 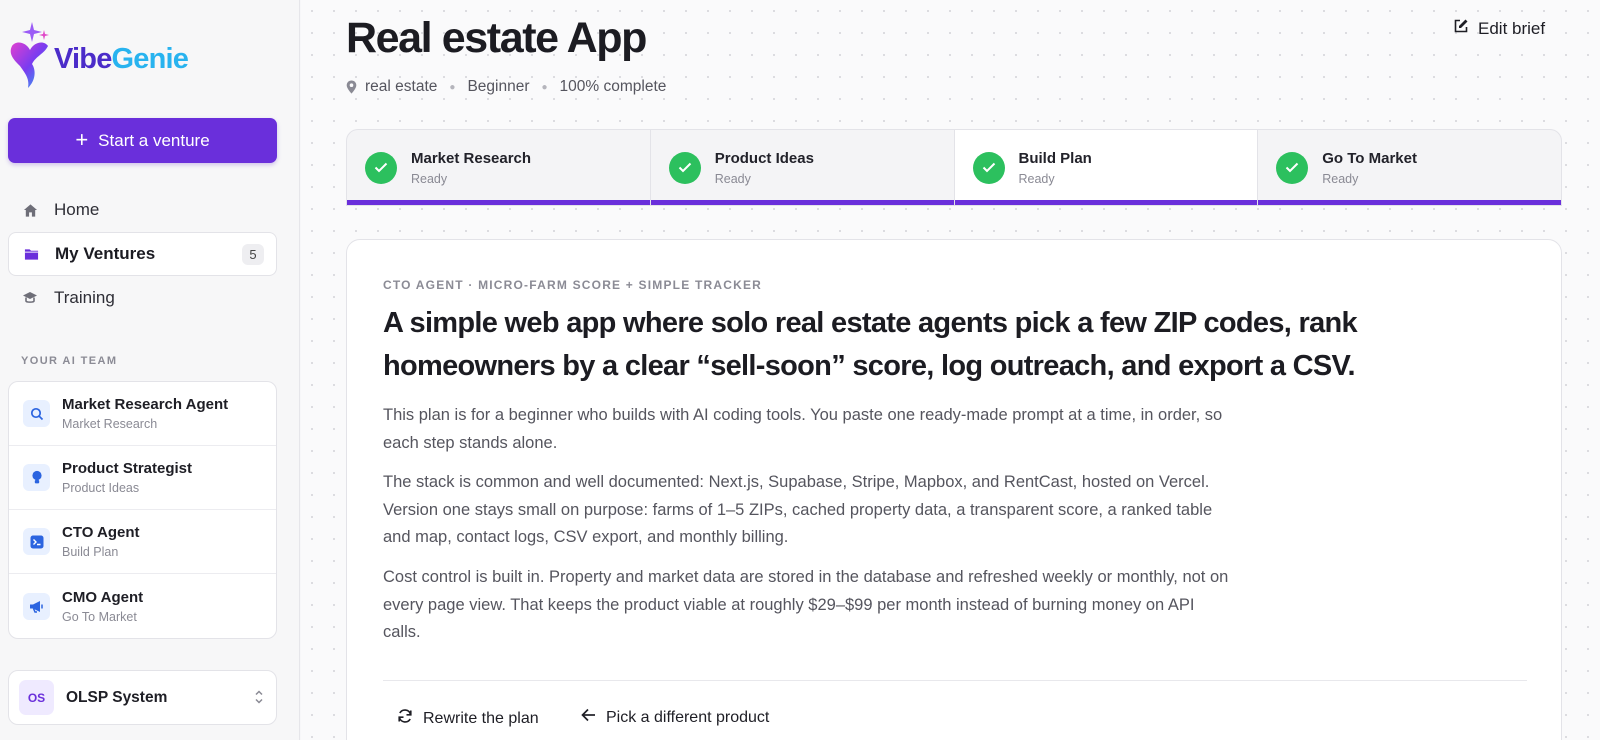 I want to click on refresh-icon, so click(x=405, y=718).